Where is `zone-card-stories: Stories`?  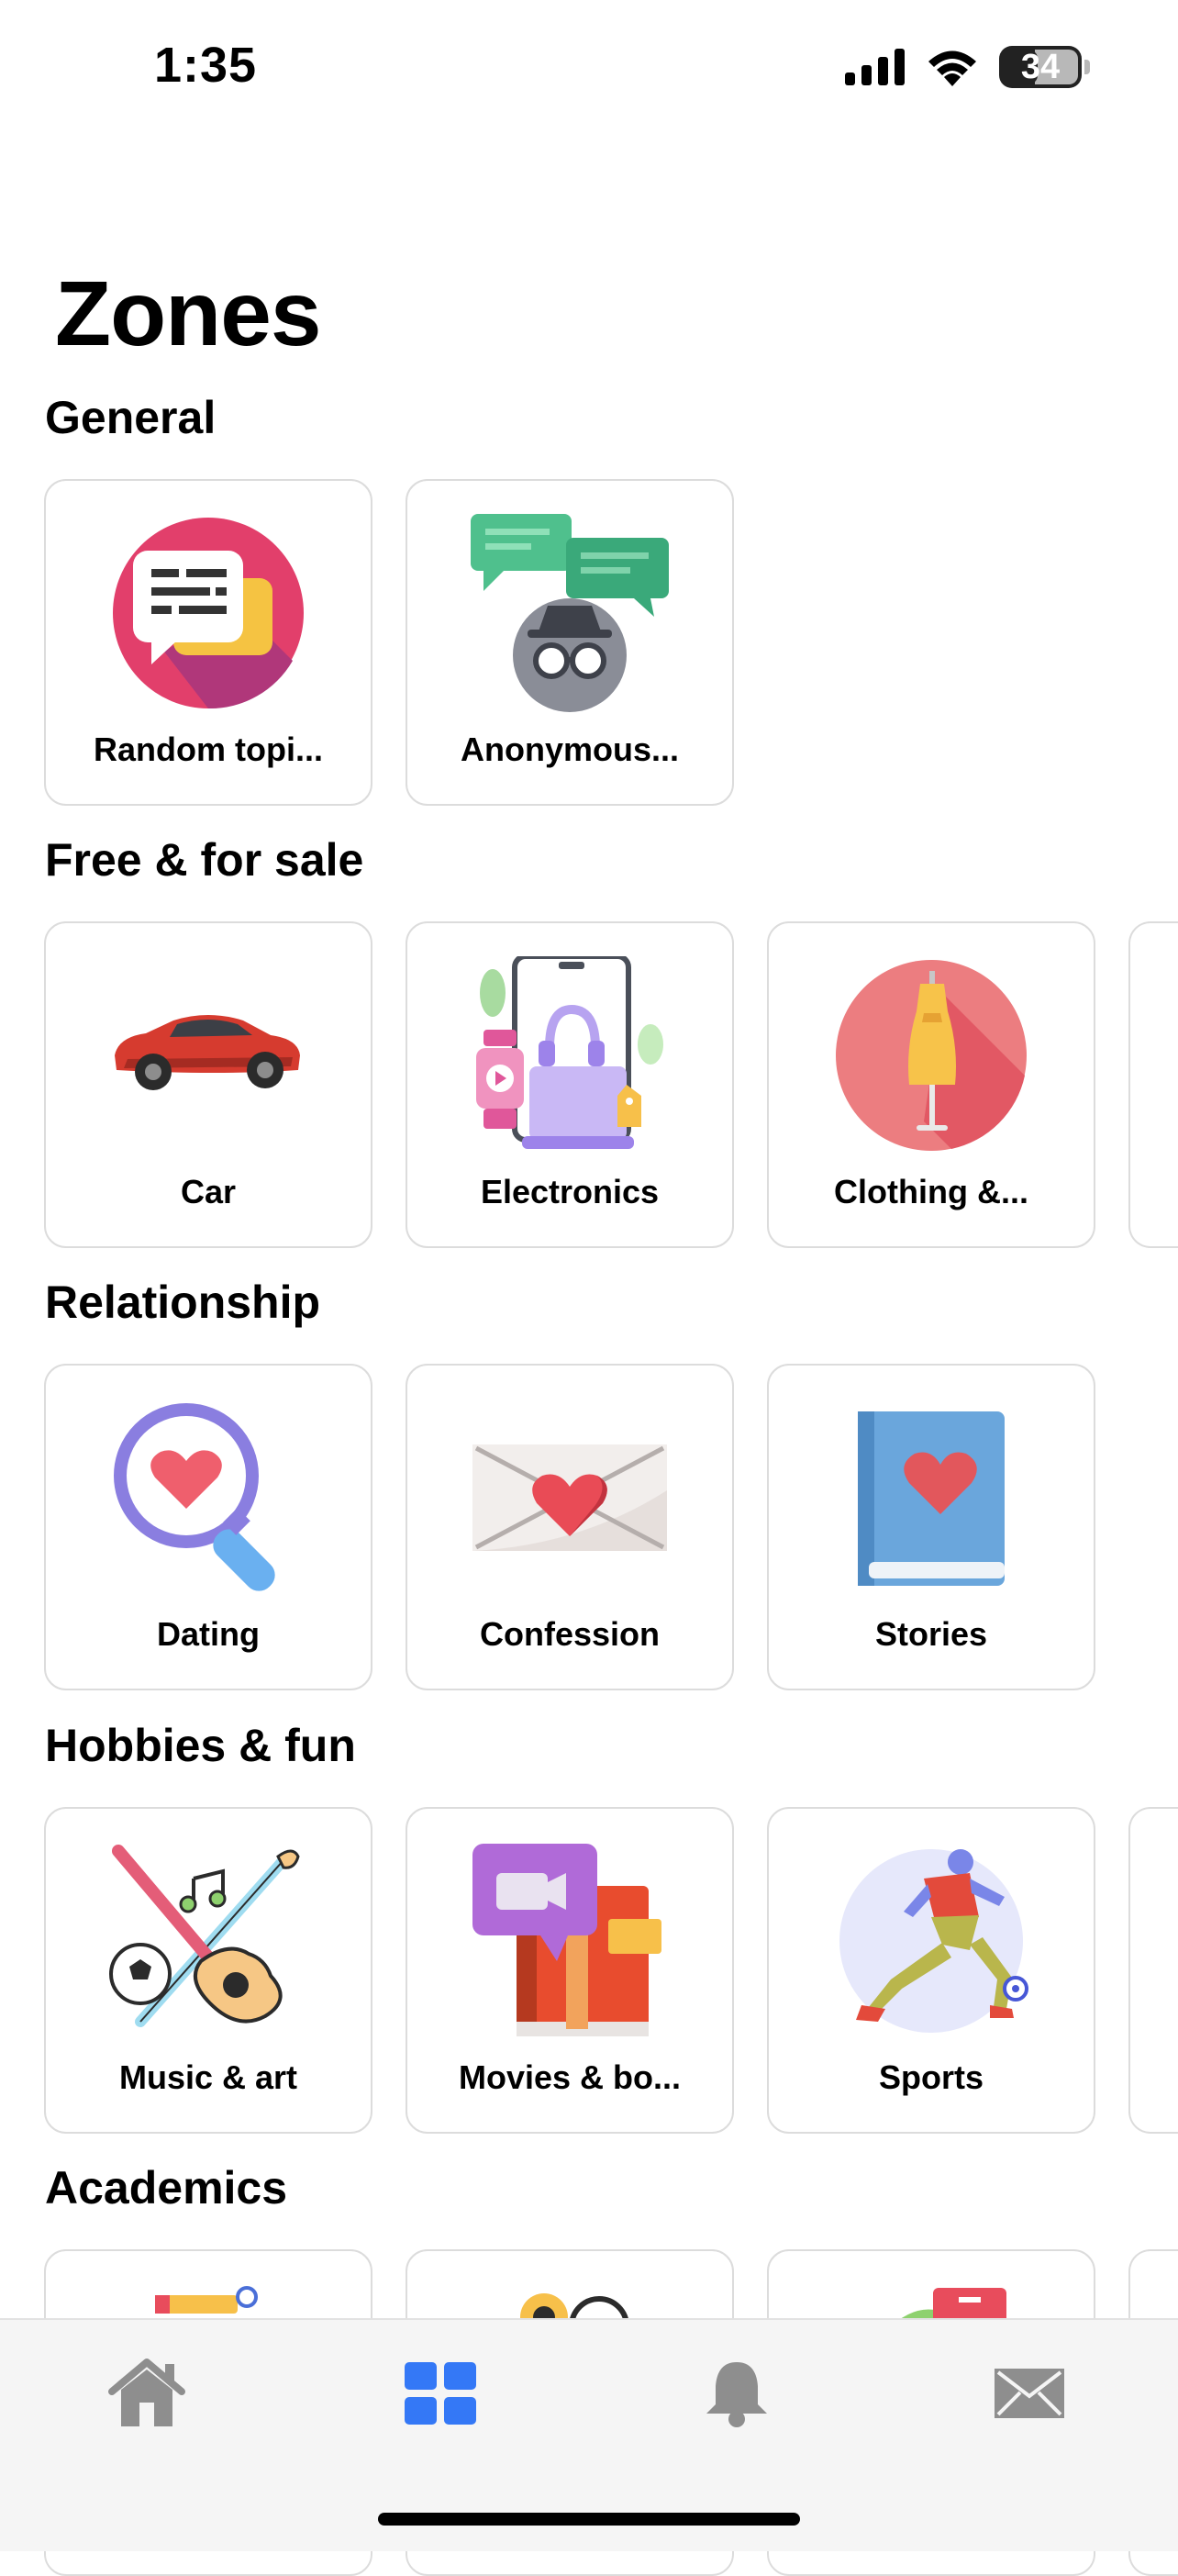 zone-card-stories: Stories is located at coordinates (931, 1527).